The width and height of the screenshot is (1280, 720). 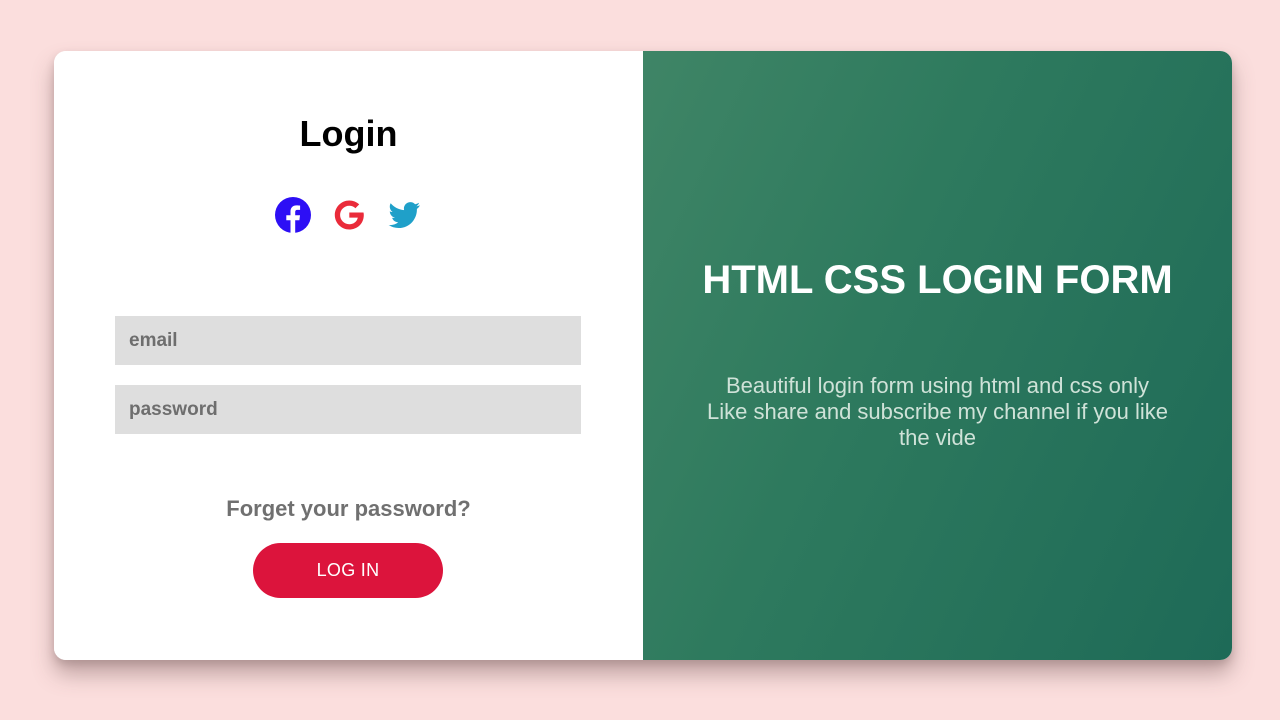 What do you see at coordinates (404, 215) in the screenshot?
I see `twitter-icon` at bounding box center [404, 215].